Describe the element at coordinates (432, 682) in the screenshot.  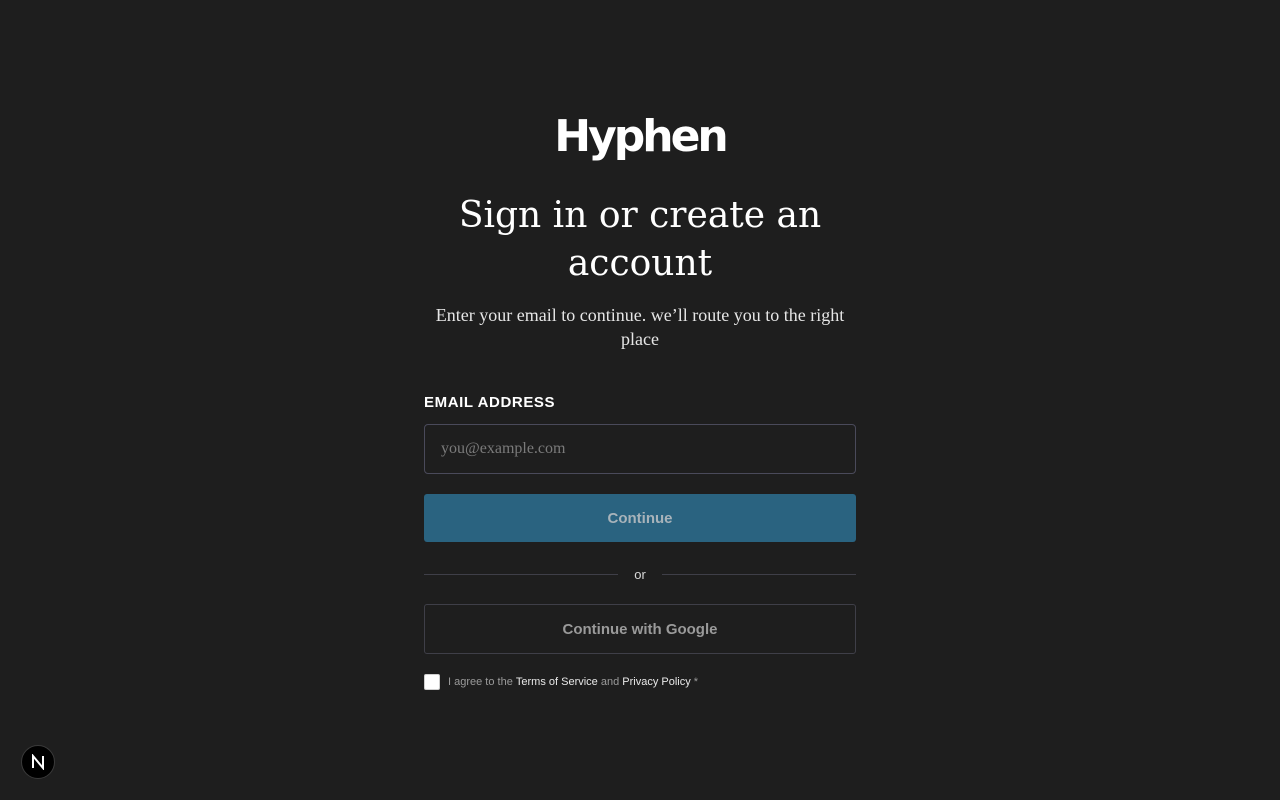
I see `agree-checkbox` at that location.